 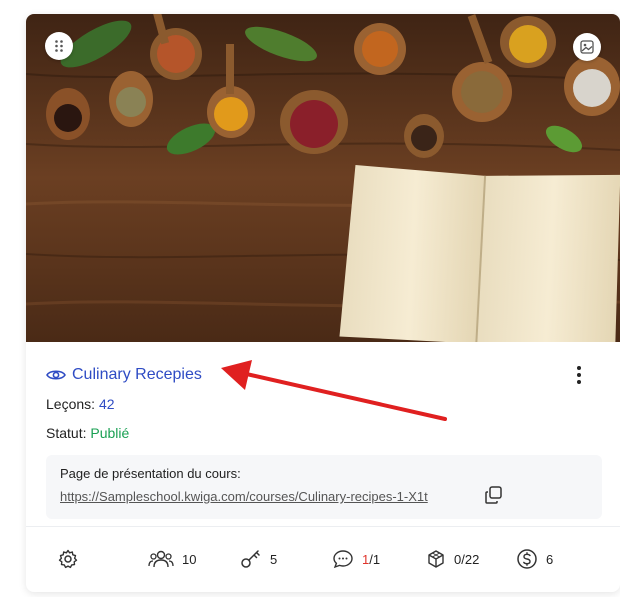 What do you see at coordinates (251, 559) in the screenshot?
I see `key-icon` at bounding box center [251, 559].